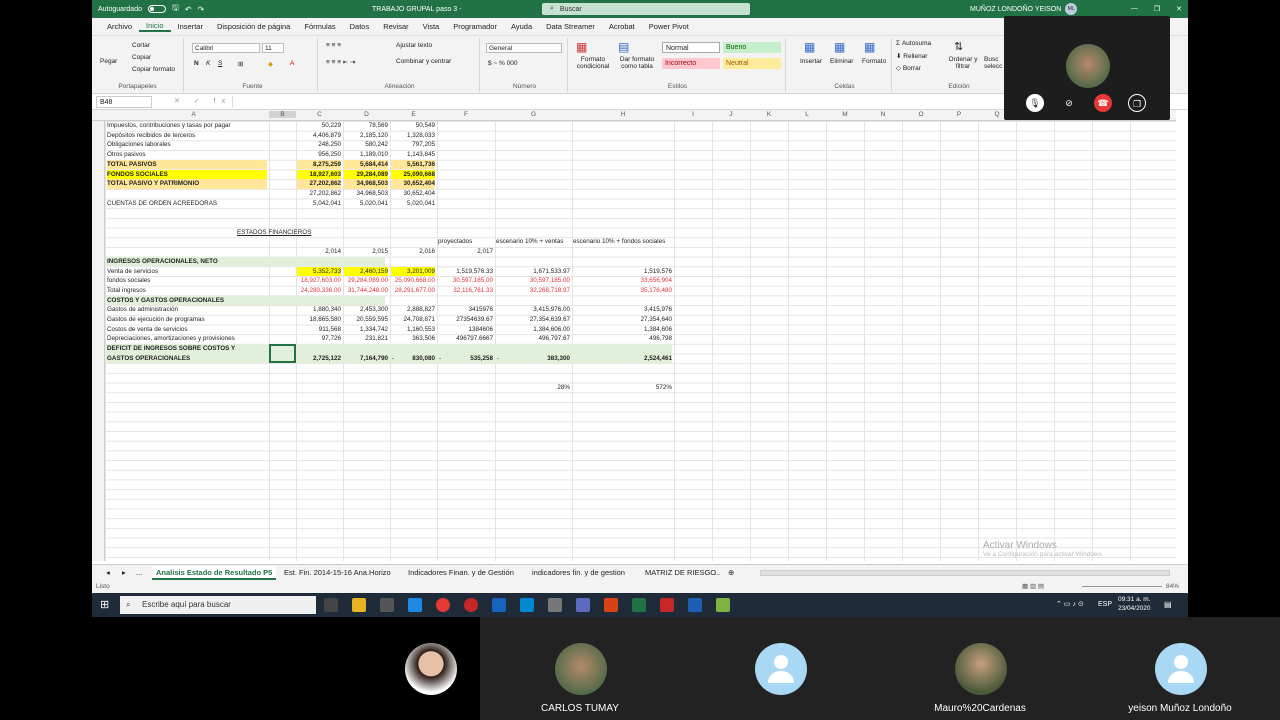 The image size is (1280, 720). What do you see at coordinates (471, 605) in the screenshot?
I see `opera-icon` at bounding box center [471, 605].